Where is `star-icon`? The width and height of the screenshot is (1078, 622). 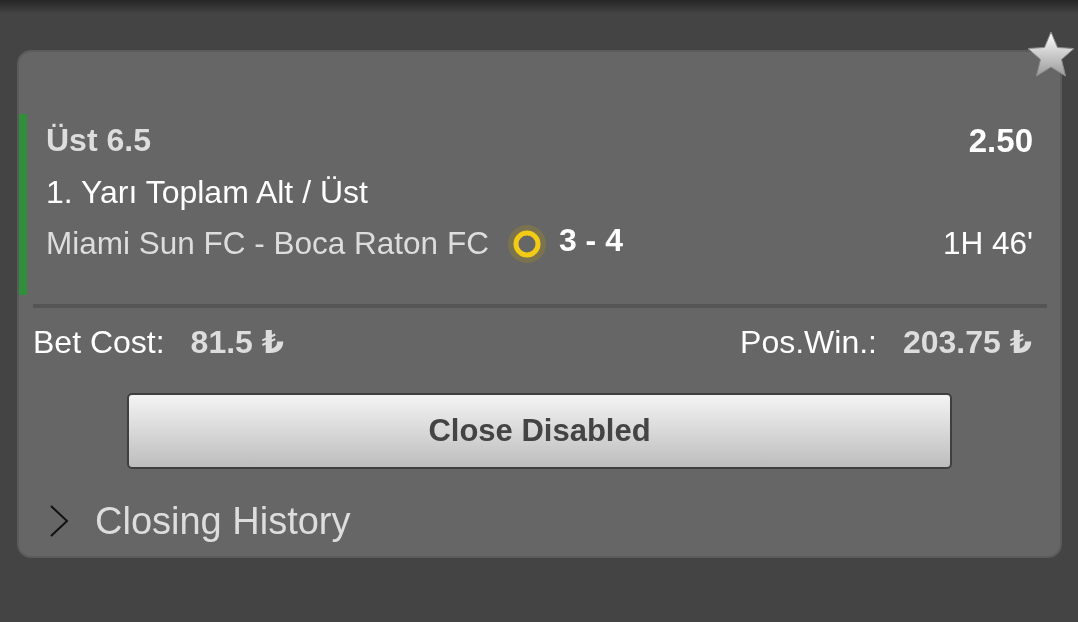 star-icon is located at coordinates (1051, 54).